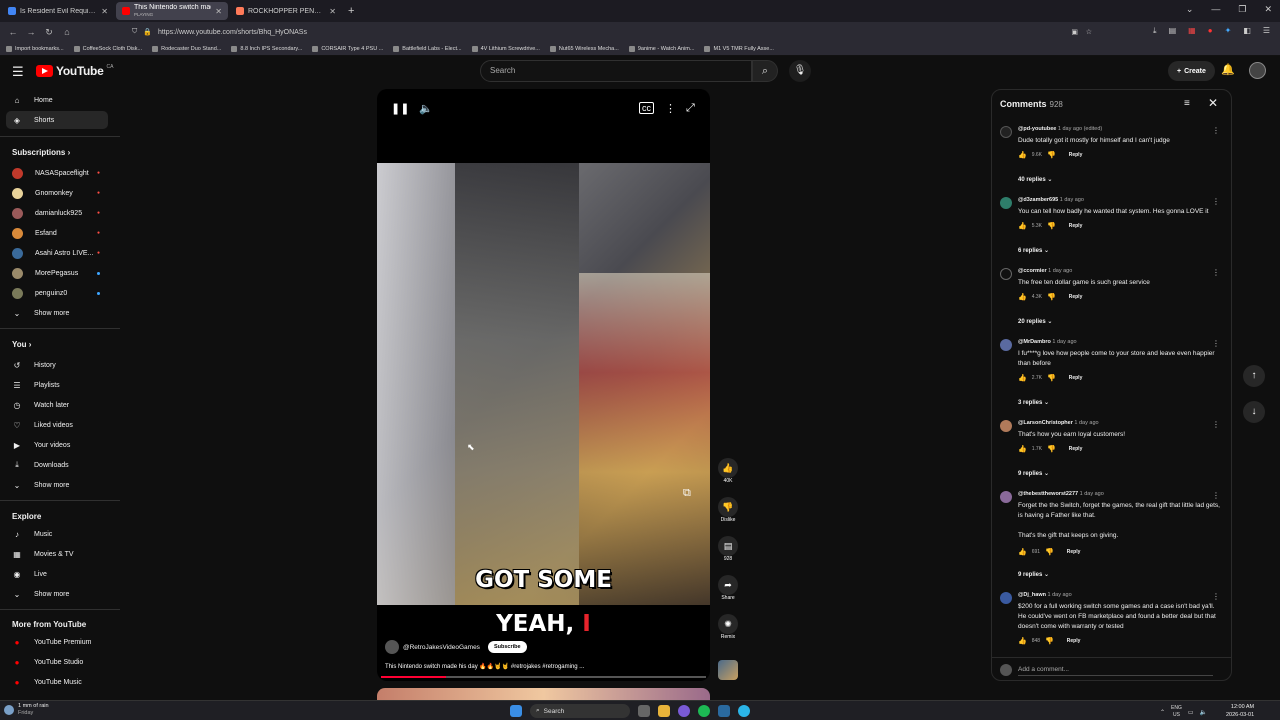 The width and height of the screenshot is (1280, 720). Describe the element at coordinates (57, 534) in the screenshot. I see `sidebar-item-music: ♪ Music` at that location.